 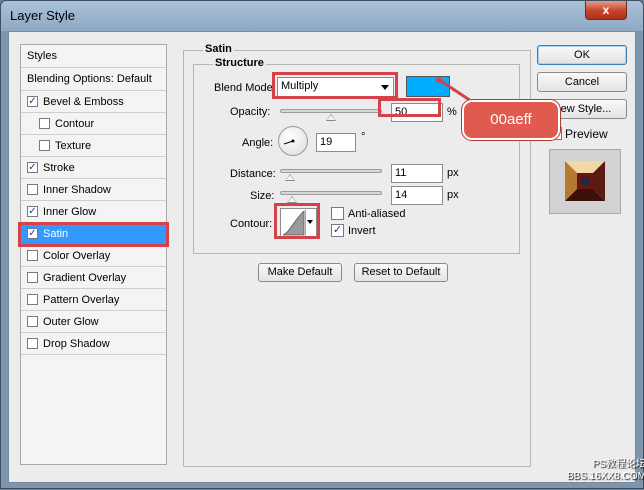 I want to click on styles-header: Styles, so click(x=93, y=56).